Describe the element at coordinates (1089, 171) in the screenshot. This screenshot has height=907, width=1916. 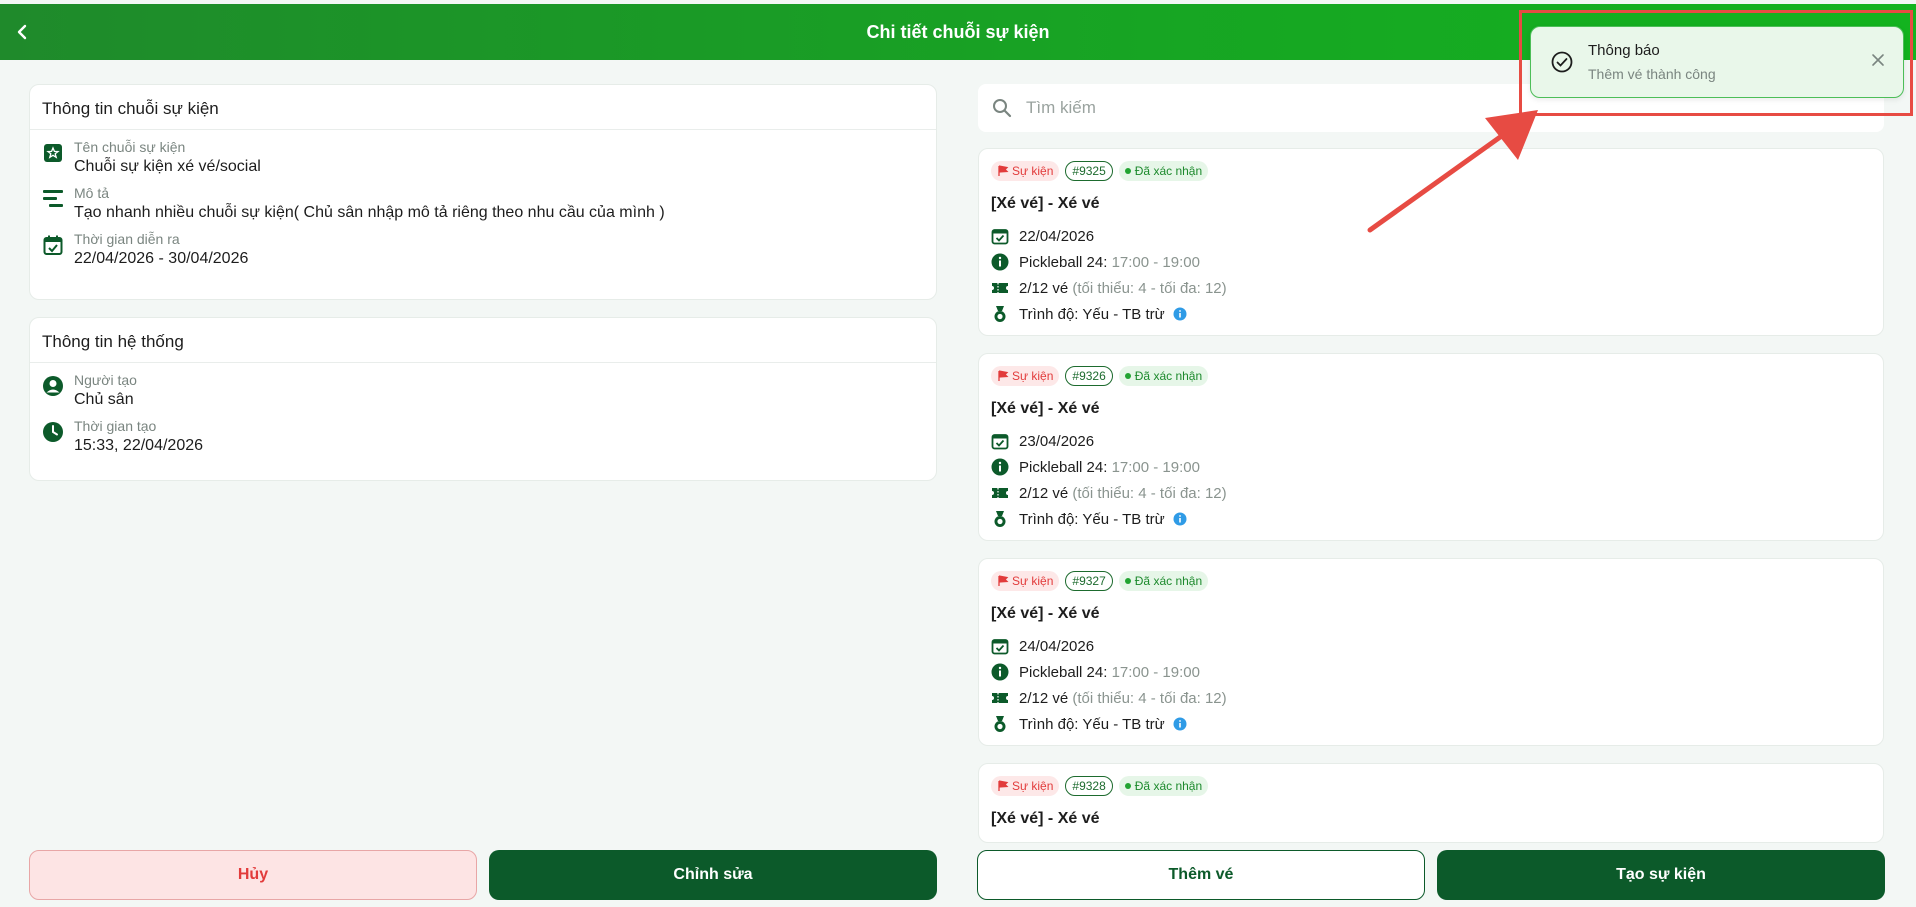
I see `event-id-badge: #9325` at that location.